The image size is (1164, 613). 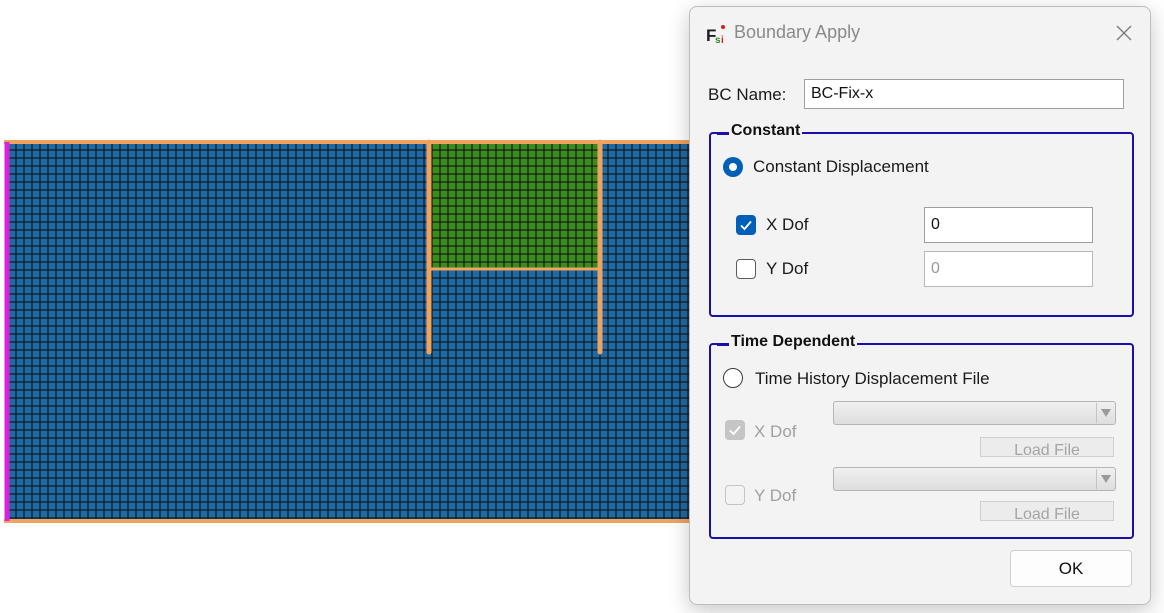 What do you see at coordinates (733, 378) in the screenshot?
I see `time-history-radio` at bounding box center [733, 378].